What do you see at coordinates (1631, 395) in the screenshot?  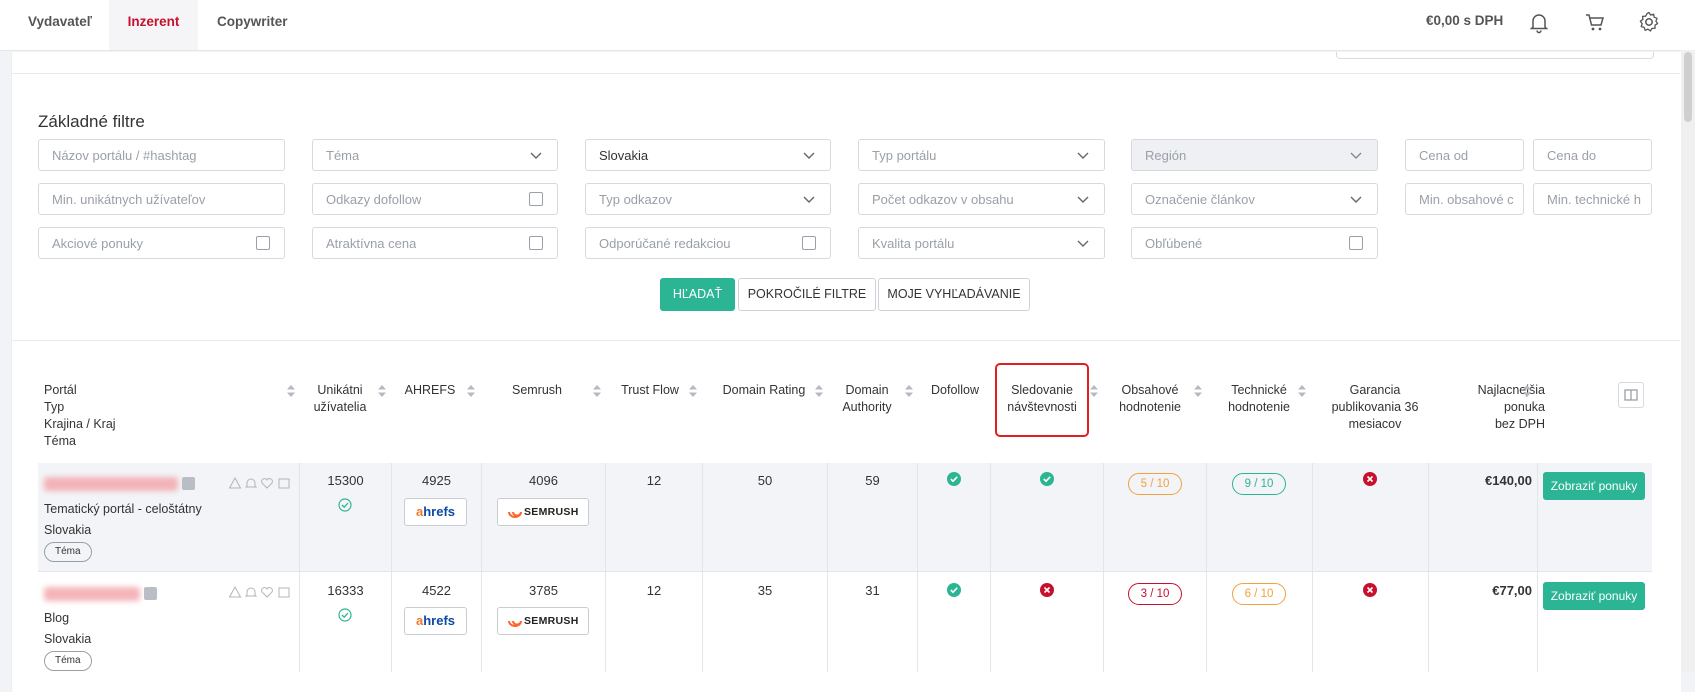 I see `column-settings-button` at bounding box center [1631, 395].